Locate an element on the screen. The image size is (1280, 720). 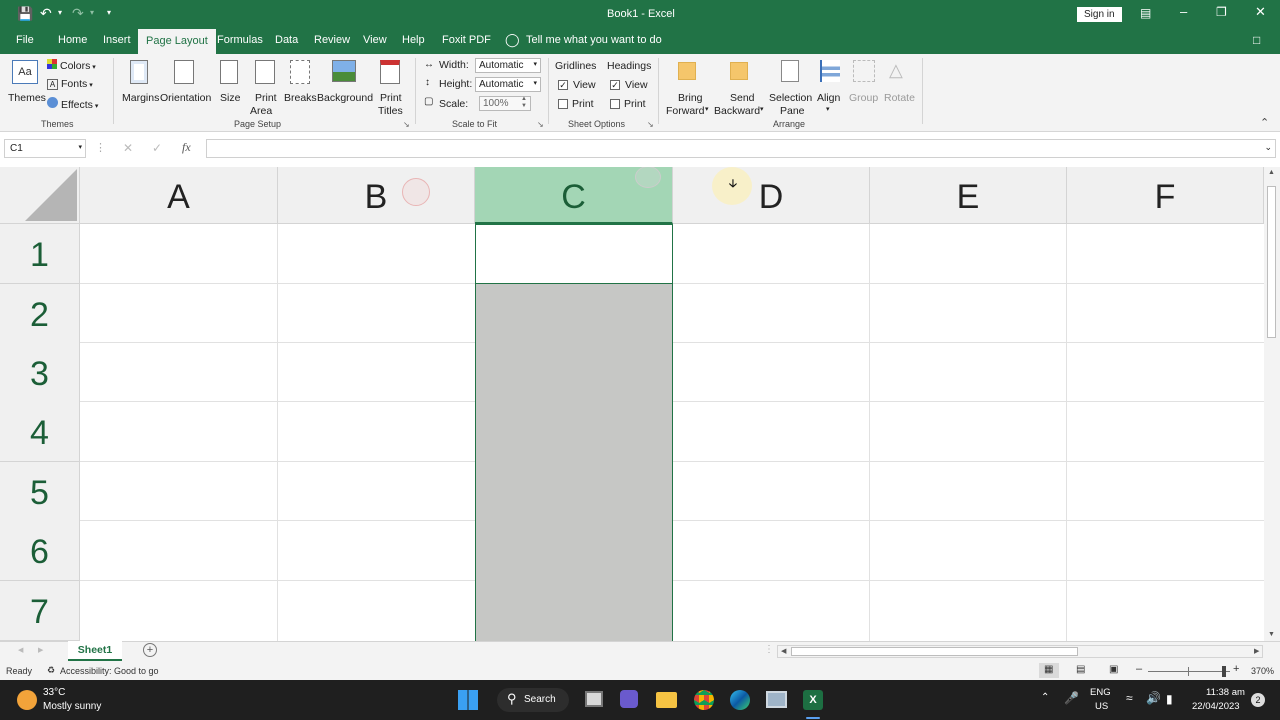
row-header-4: 4 is located at coordinates (40, 432).